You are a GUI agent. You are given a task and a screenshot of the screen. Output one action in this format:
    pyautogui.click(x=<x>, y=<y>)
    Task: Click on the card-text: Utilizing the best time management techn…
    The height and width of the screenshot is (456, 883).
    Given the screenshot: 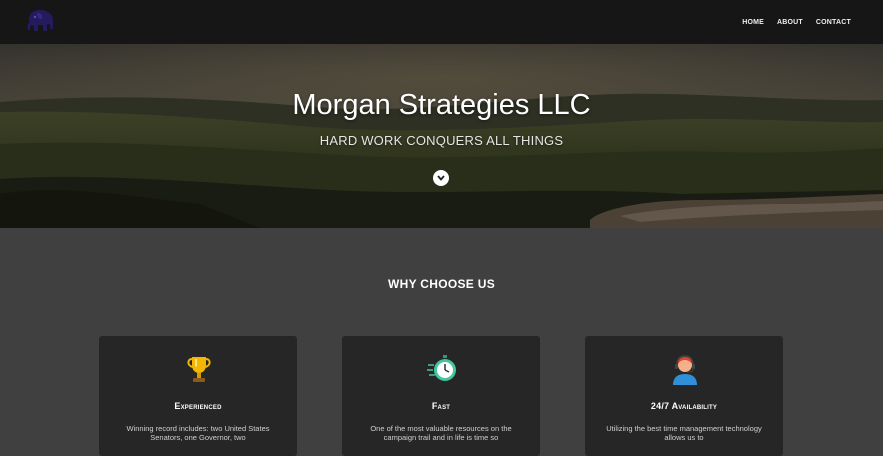 What is the action you would take?
    pyautogui.click(x=684, y=433)
    